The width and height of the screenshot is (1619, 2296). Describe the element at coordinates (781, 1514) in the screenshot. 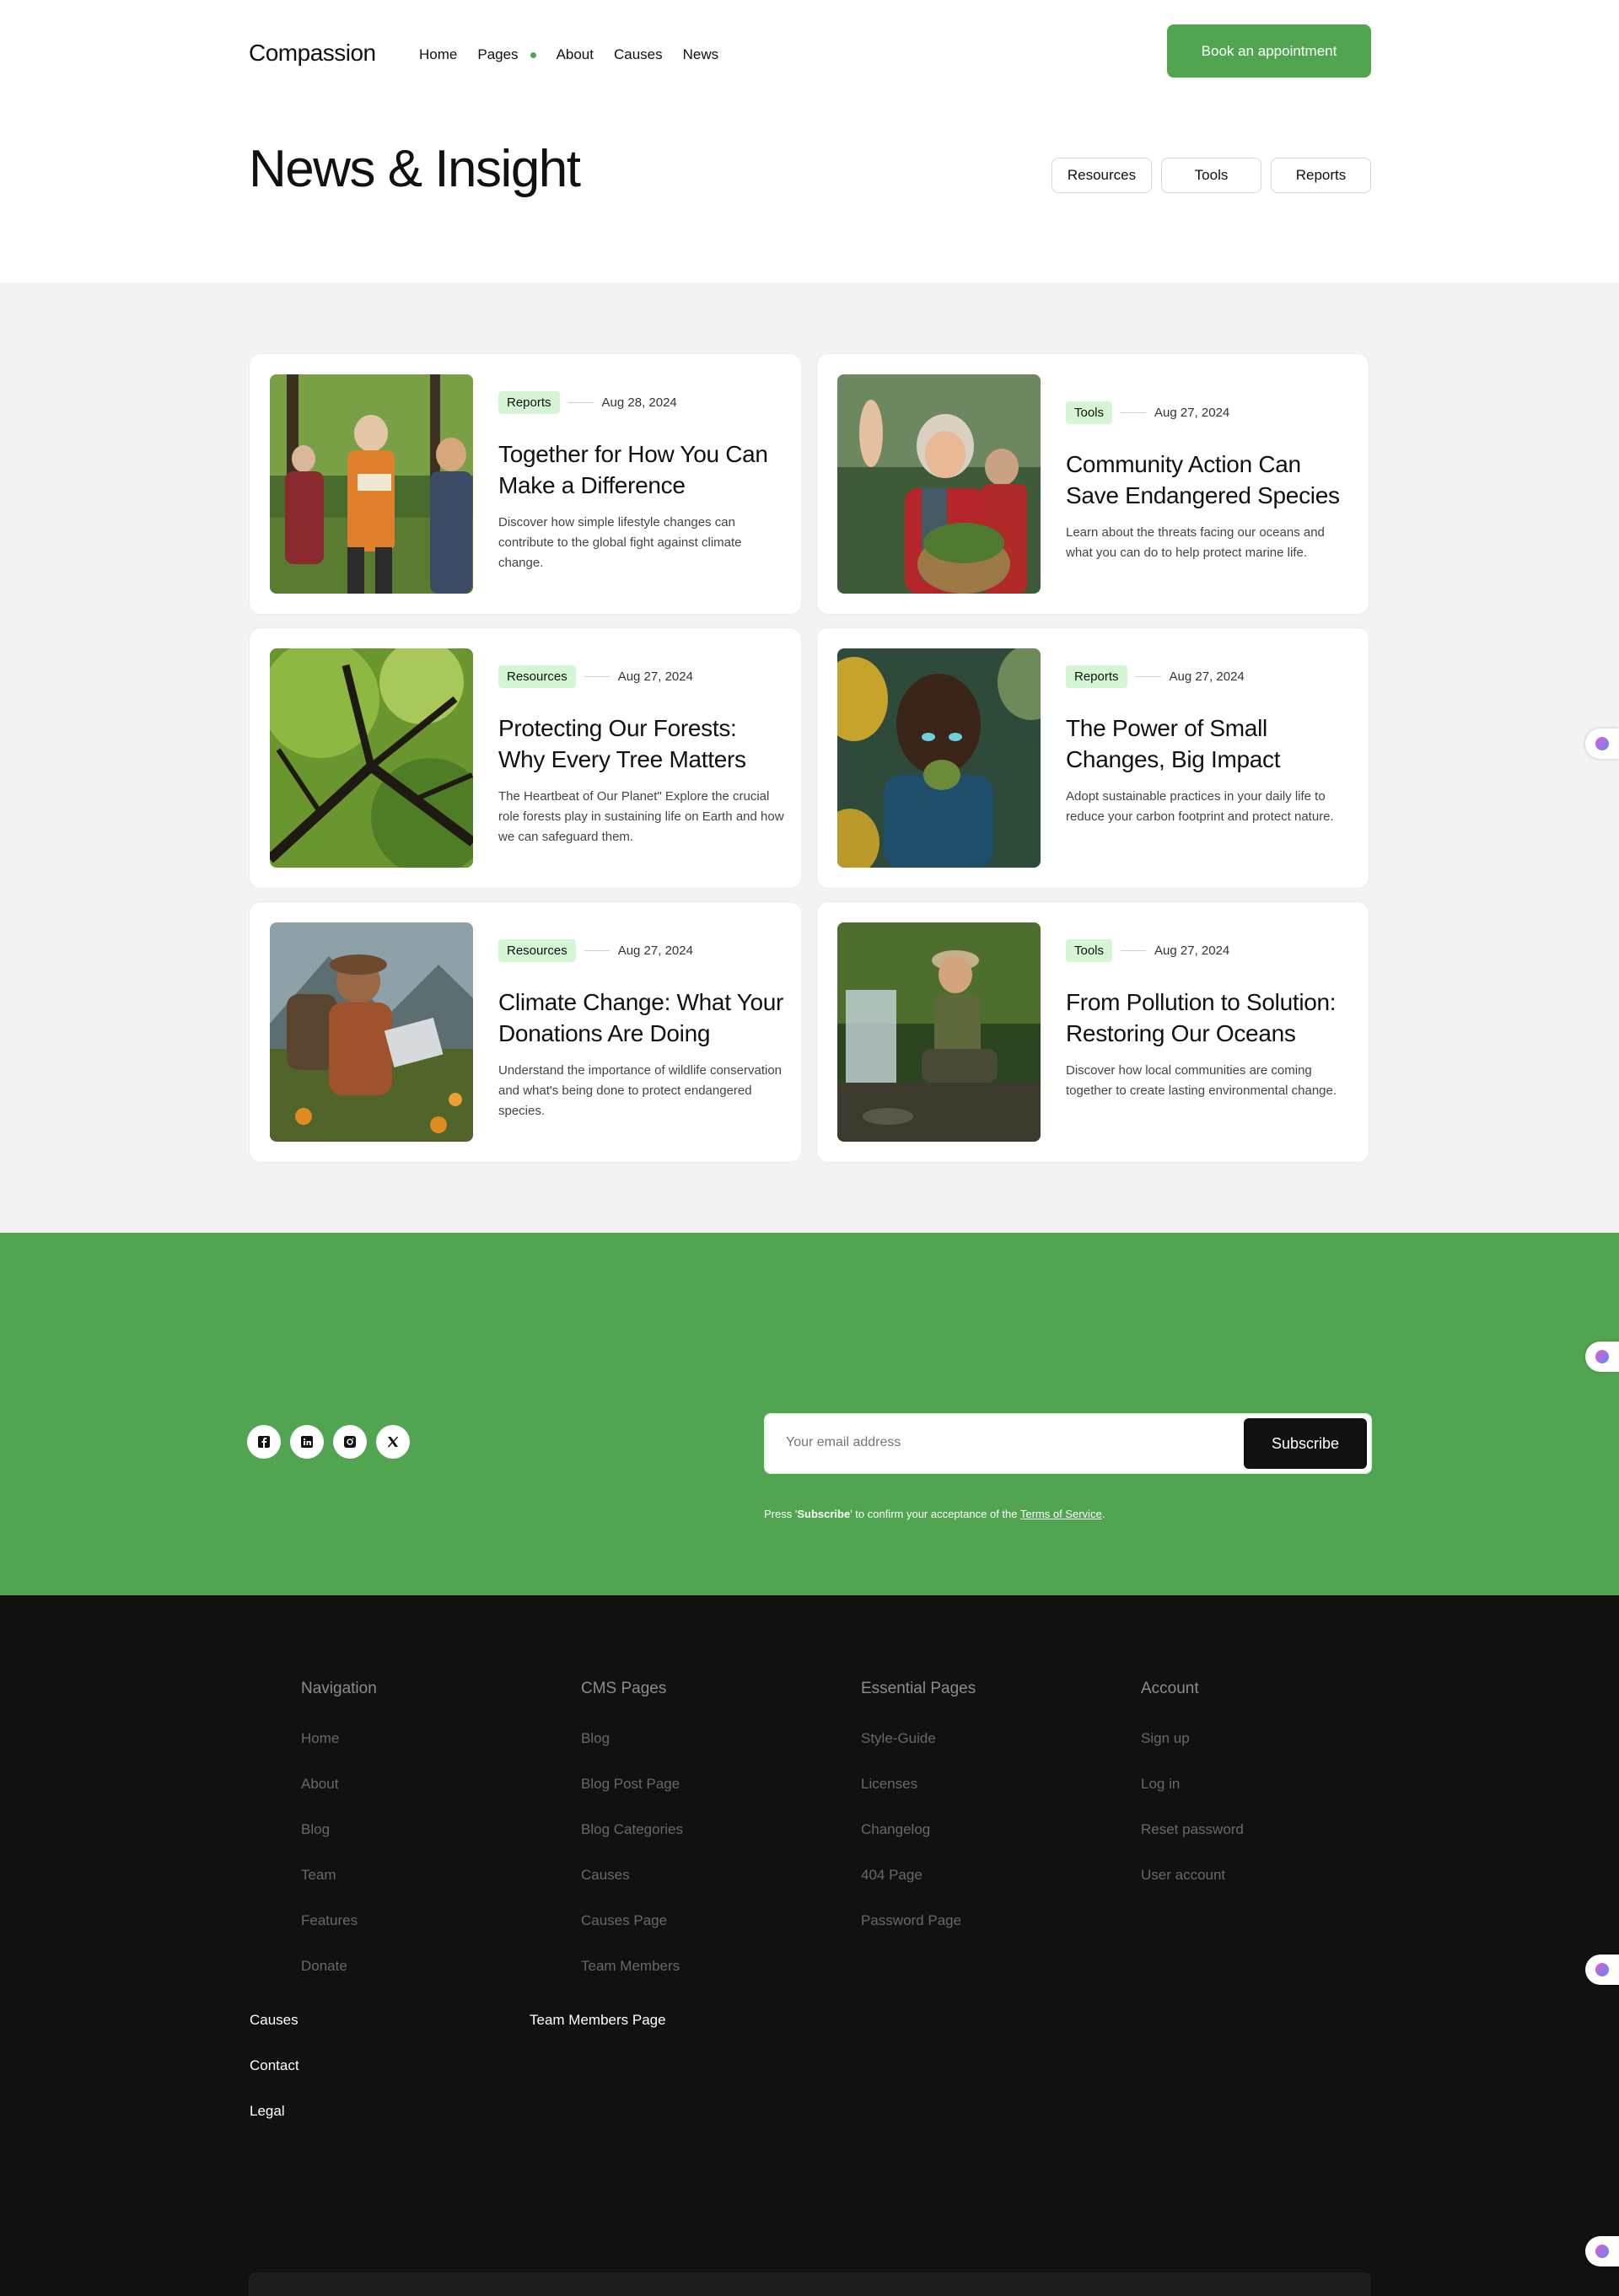

I see `terms-prefix: Press '` at that location.